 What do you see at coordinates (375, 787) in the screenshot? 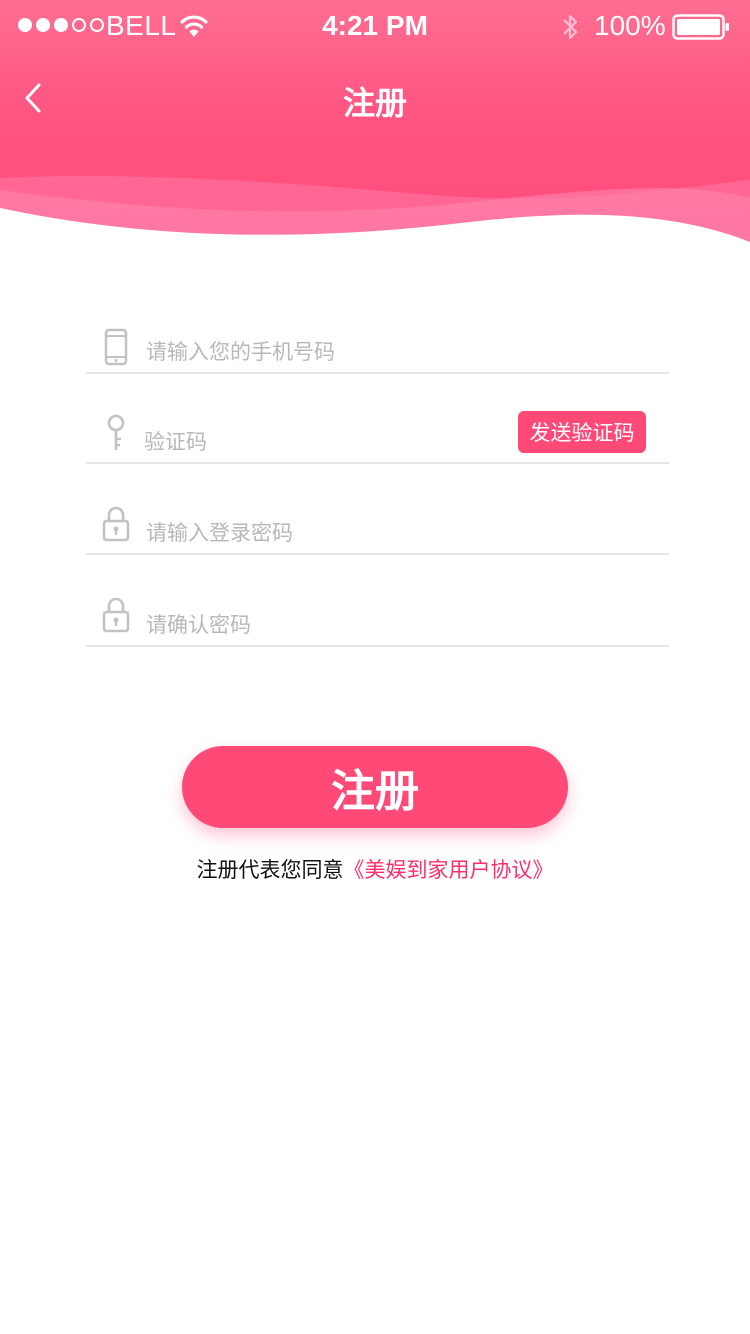
I see `register-button: 注册` at bounding box center [375, 787].